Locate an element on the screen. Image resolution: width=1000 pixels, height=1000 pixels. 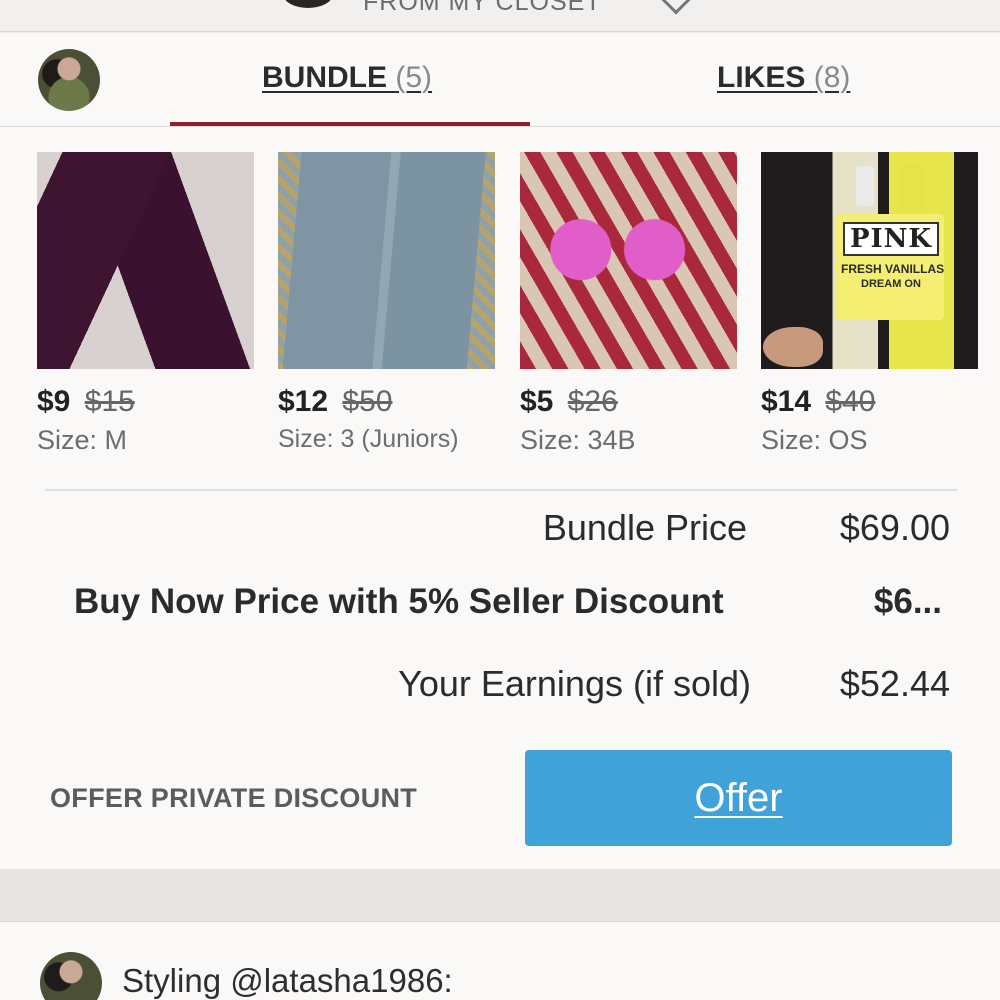
offer-button-label: Offer is located at coordinates (738, 797).